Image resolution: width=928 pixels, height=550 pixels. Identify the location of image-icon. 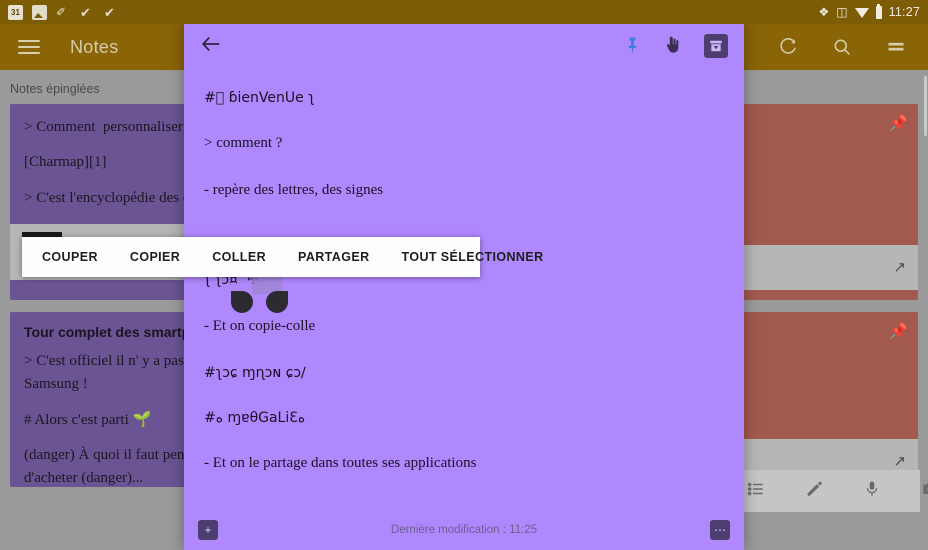
(39, 12).